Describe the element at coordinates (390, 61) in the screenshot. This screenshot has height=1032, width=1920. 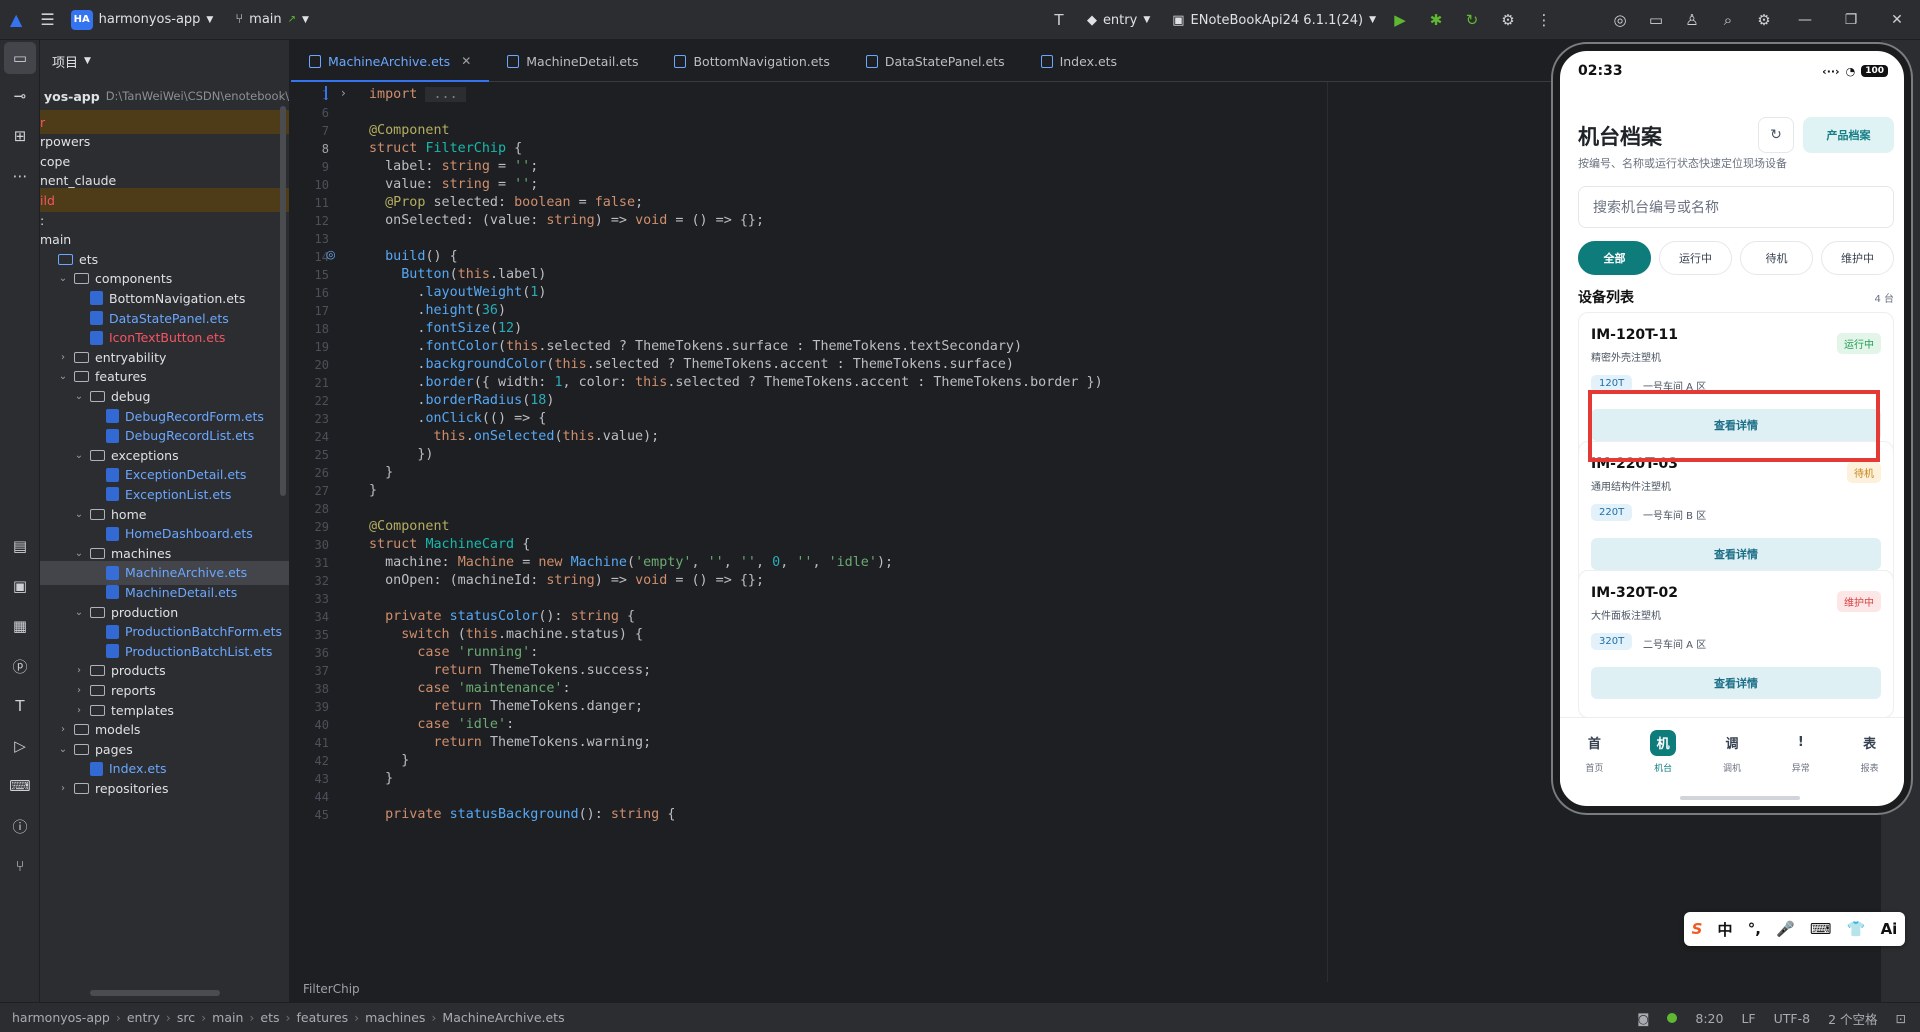
I see `tab-machinearchive: MachineArchive.ets ✕` at that location.